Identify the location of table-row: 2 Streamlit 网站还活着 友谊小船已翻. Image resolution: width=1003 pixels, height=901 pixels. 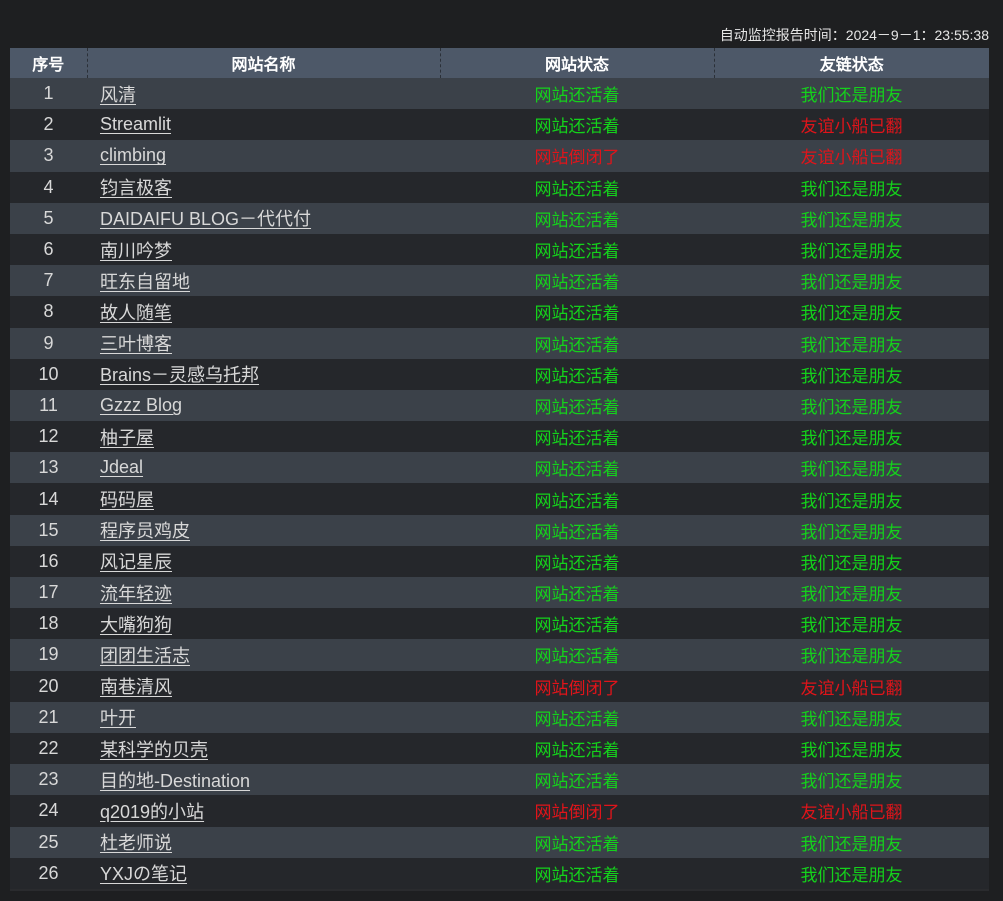
(499, 125).